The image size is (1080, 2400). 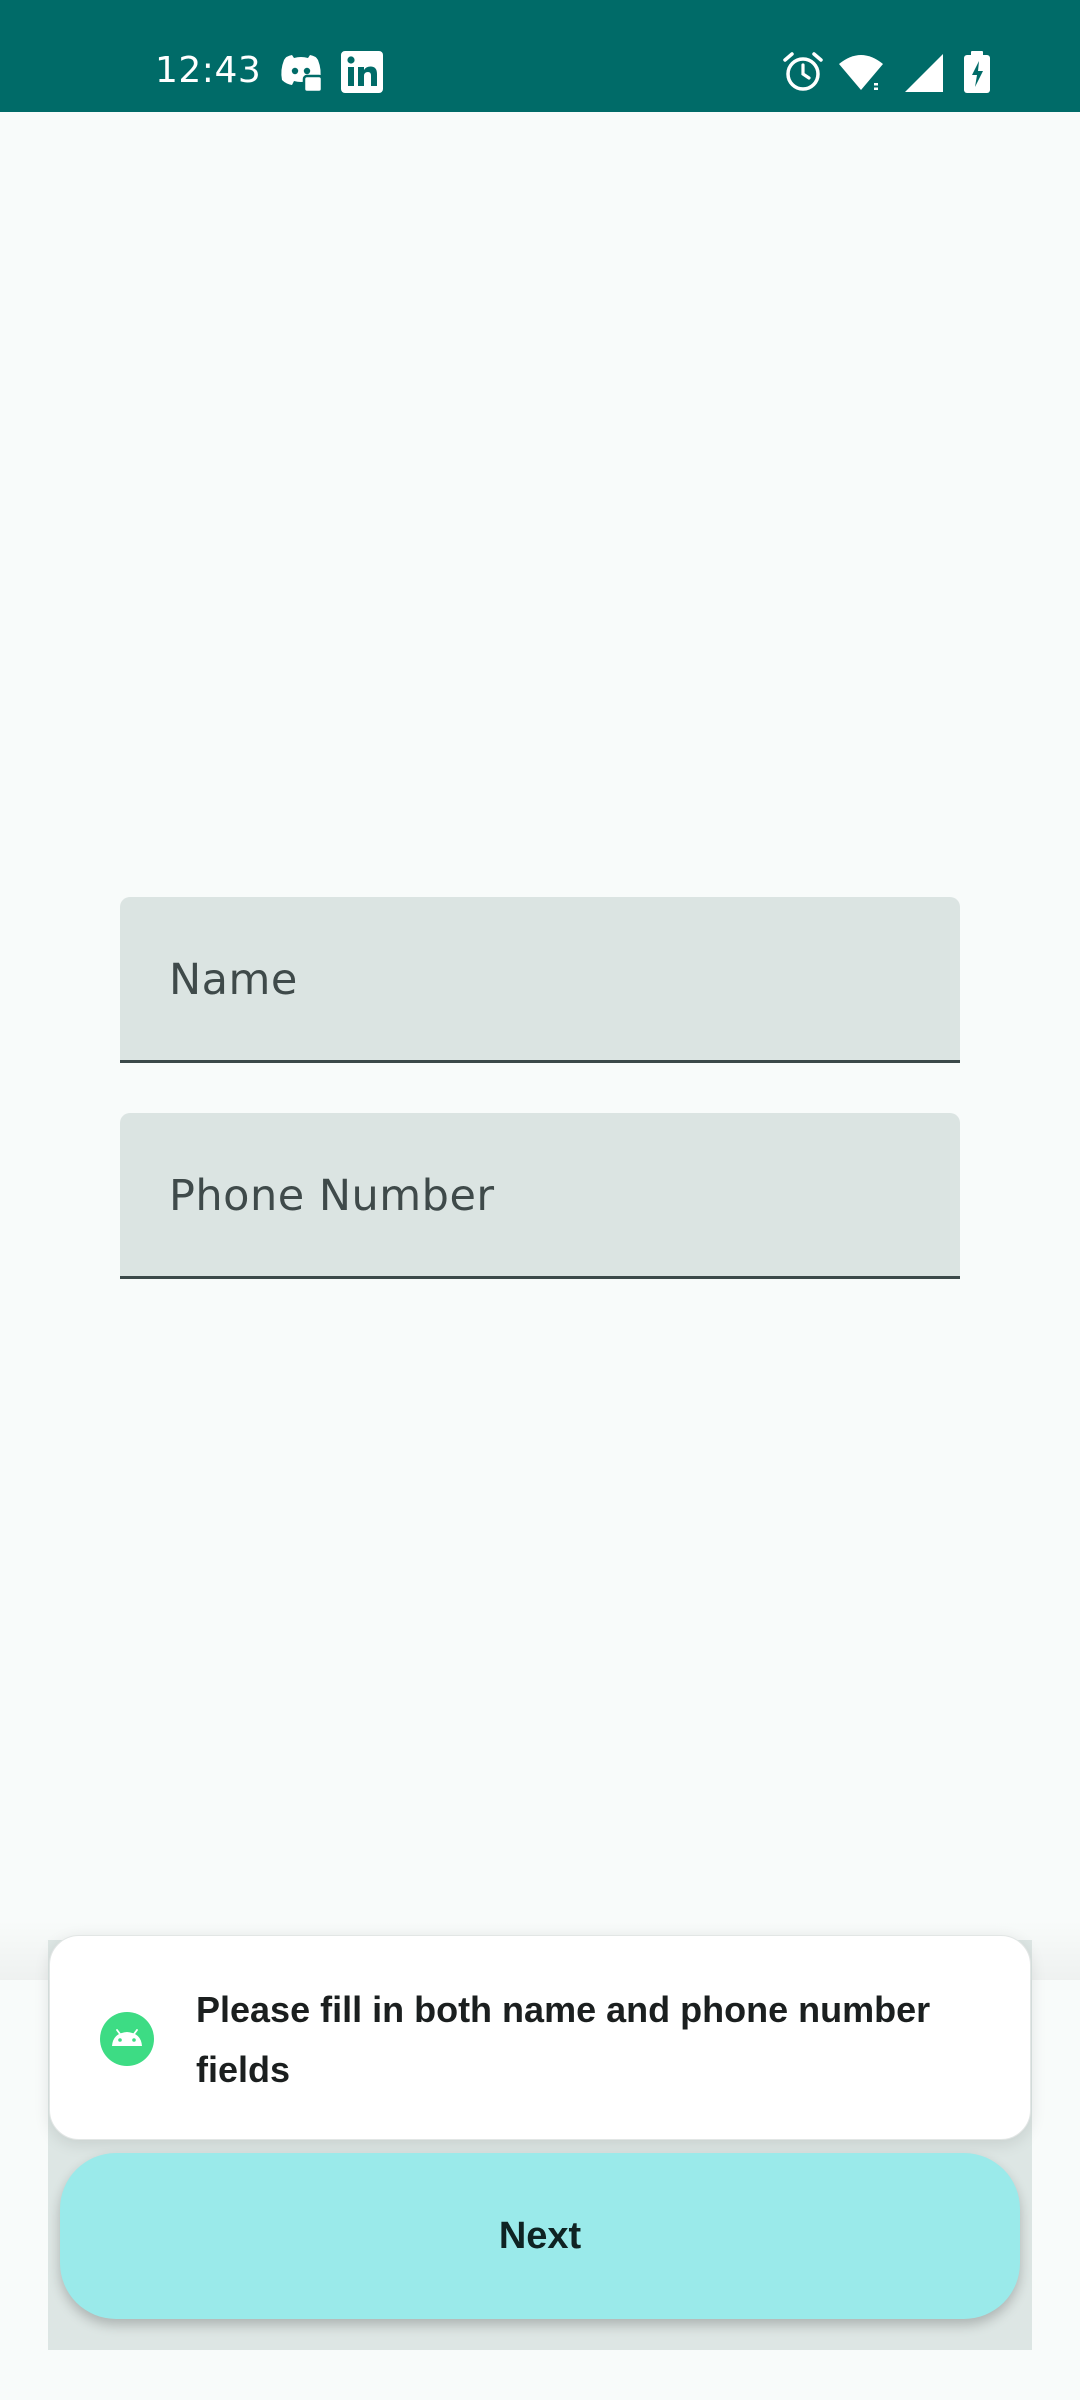 What do you see at coordinates (540, 980) in the screenshot?
I see `name-field: Name` at bounding box center [540, 980].